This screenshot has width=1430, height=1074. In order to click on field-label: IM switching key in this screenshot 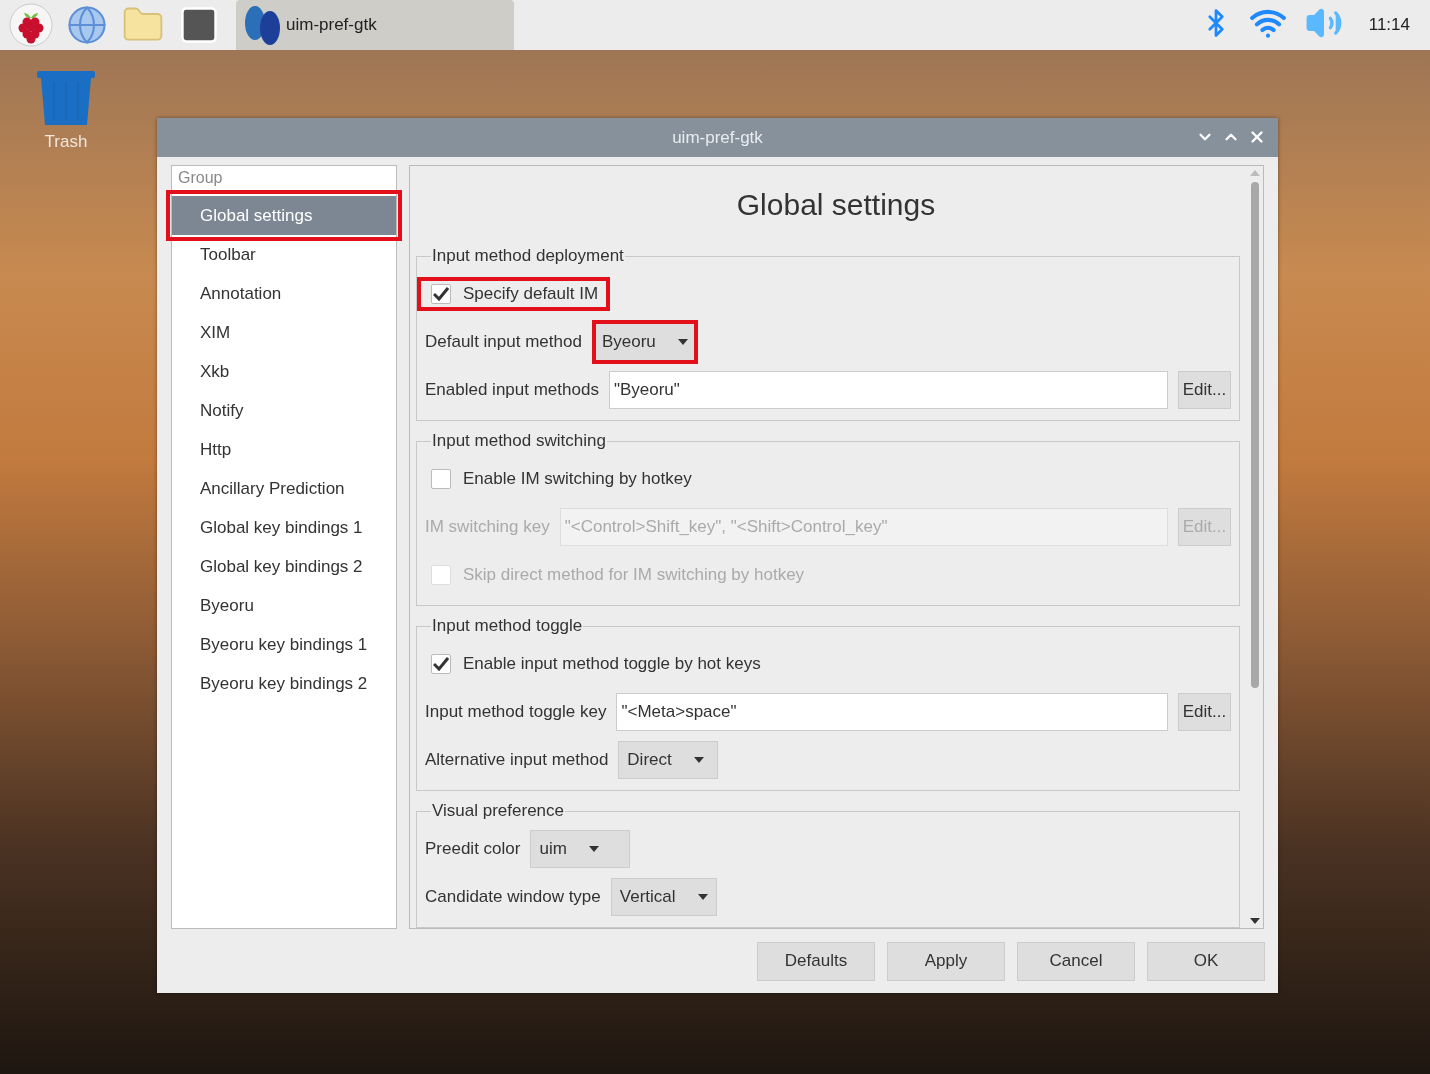, I will do `click(487, 527)`.